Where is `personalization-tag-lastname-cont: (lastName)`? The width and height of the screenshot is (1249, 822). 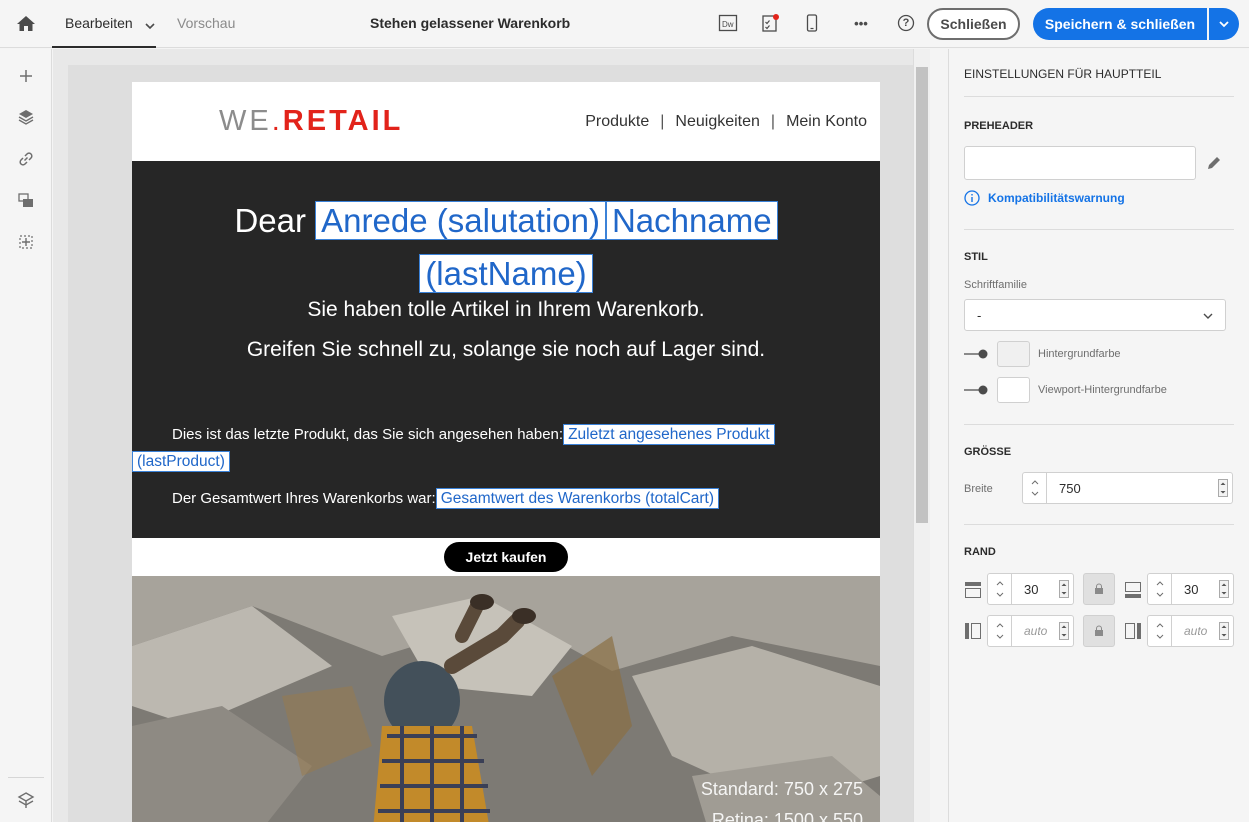 personalization-tag-lastname-cont: (lastName) is located at coordinates (506, 273).